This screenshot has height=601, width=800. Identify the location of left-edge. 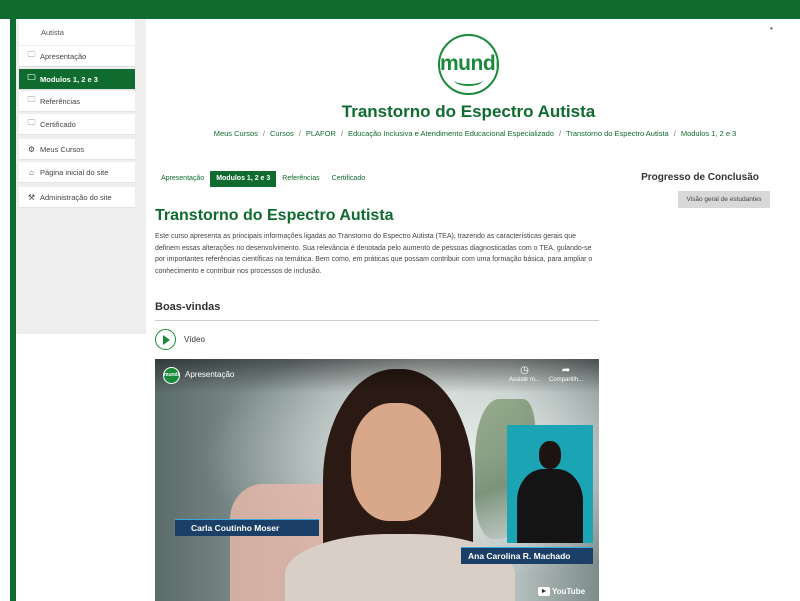
(5, 310).